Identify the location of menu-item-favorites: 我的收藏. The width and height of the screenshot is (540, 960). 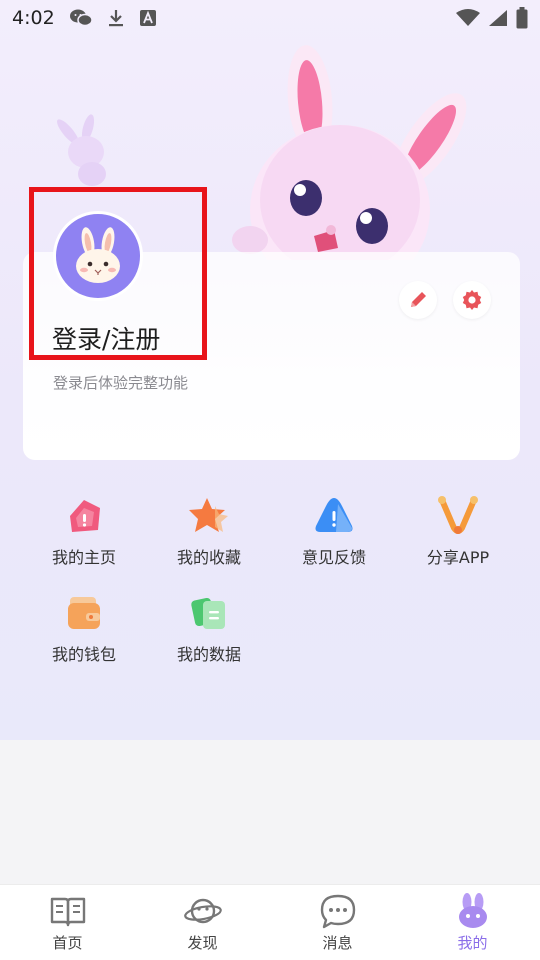
(209, 531).